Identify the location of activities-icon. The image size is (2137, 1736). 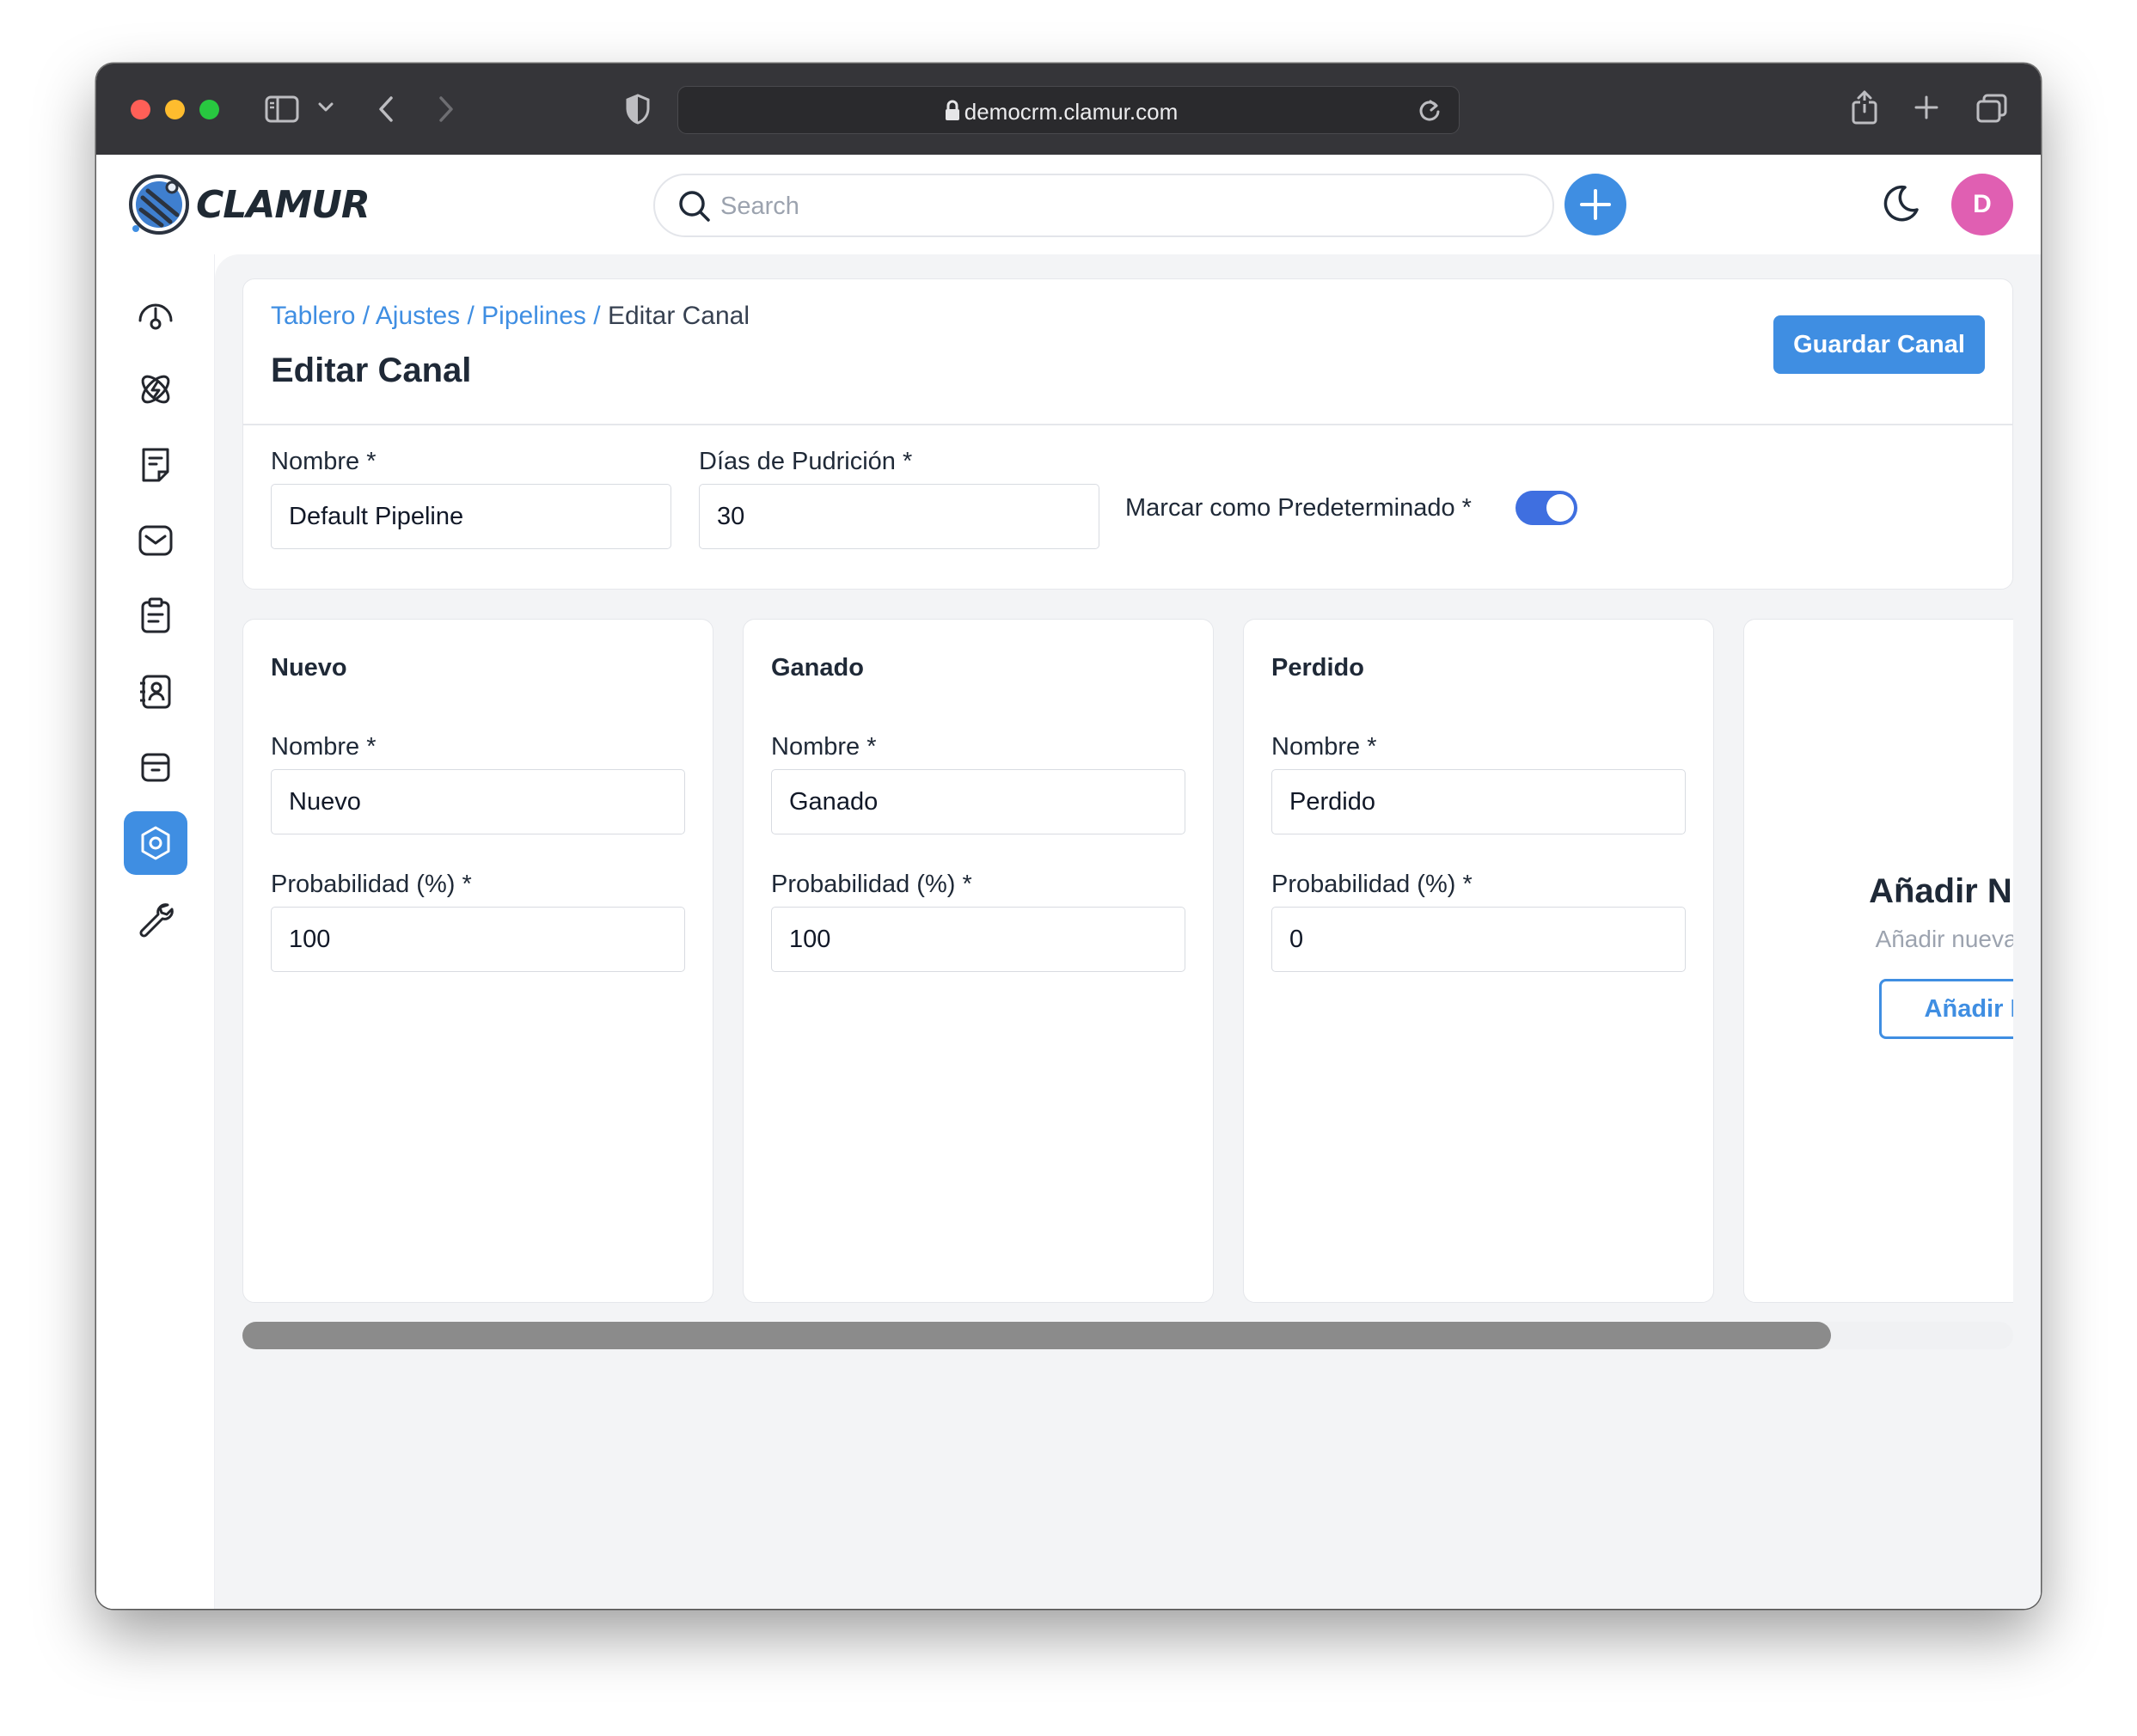
(155, 615).